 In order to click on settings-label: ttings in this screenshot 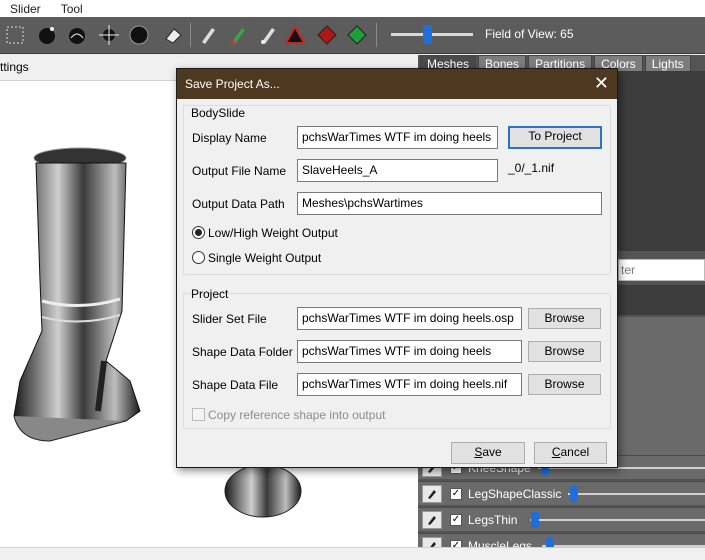, I will do `click(14, 67)`.